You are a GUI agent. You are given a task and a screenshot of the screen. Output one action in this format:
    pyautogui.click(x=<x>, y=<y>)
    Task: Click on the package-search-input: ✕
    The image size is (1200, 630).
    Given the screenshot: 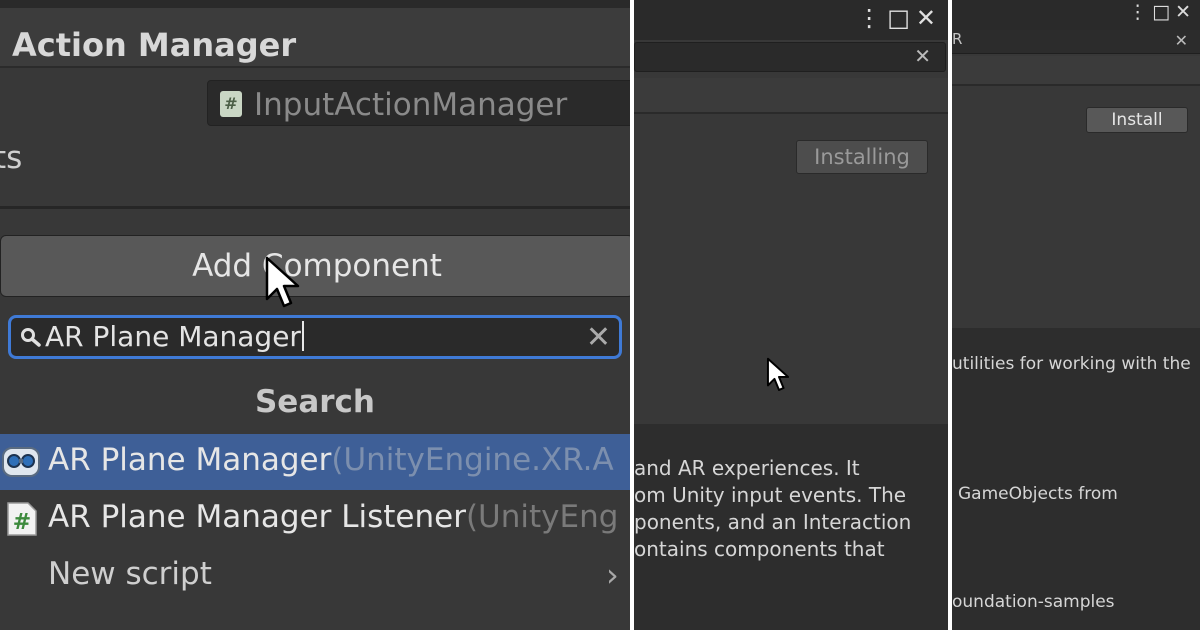 What is the action you would take?
    pyautogui.click(x=790, y=57)
    